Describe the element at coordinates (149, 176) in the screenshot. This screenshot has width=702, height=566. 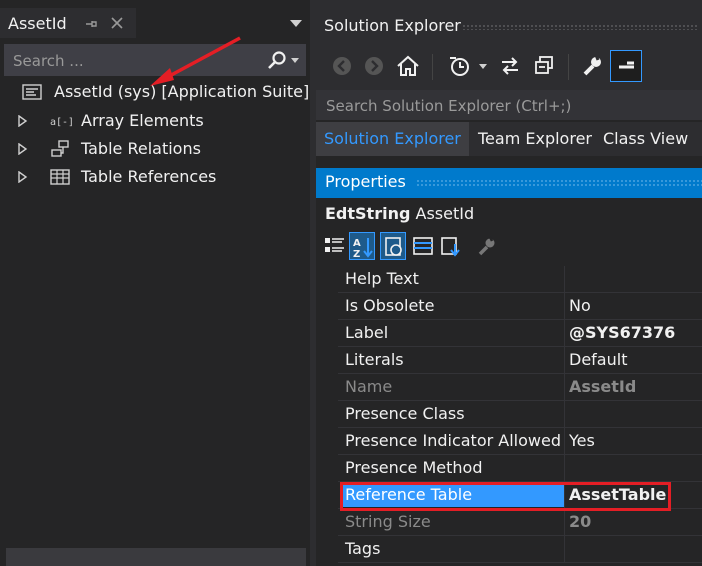
I see `tree-item-label: Table References` at that location.